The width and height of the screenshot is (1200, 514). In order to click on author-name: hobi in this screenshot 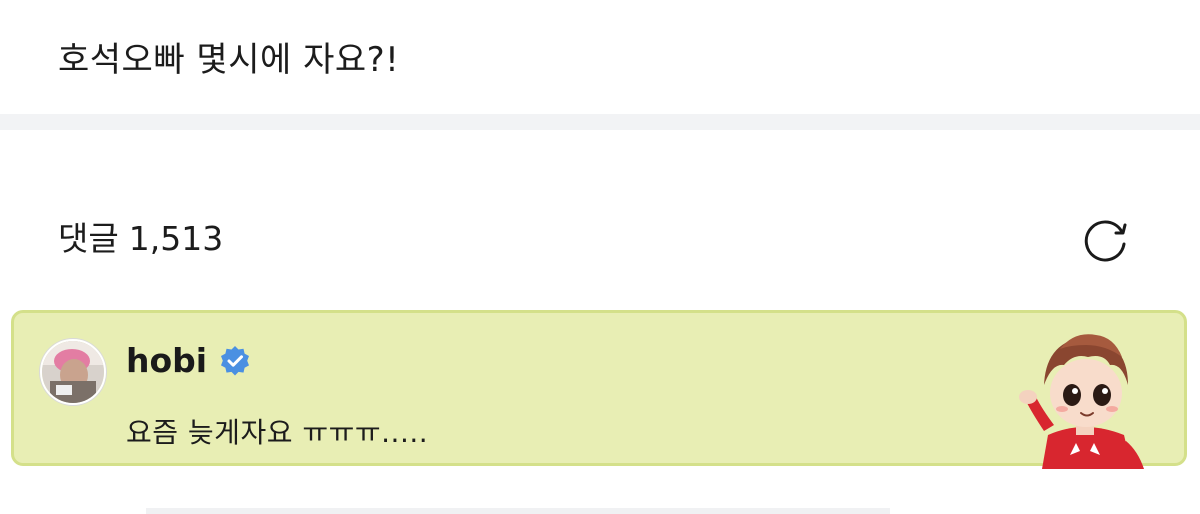, I will do `click(166, 360)`.